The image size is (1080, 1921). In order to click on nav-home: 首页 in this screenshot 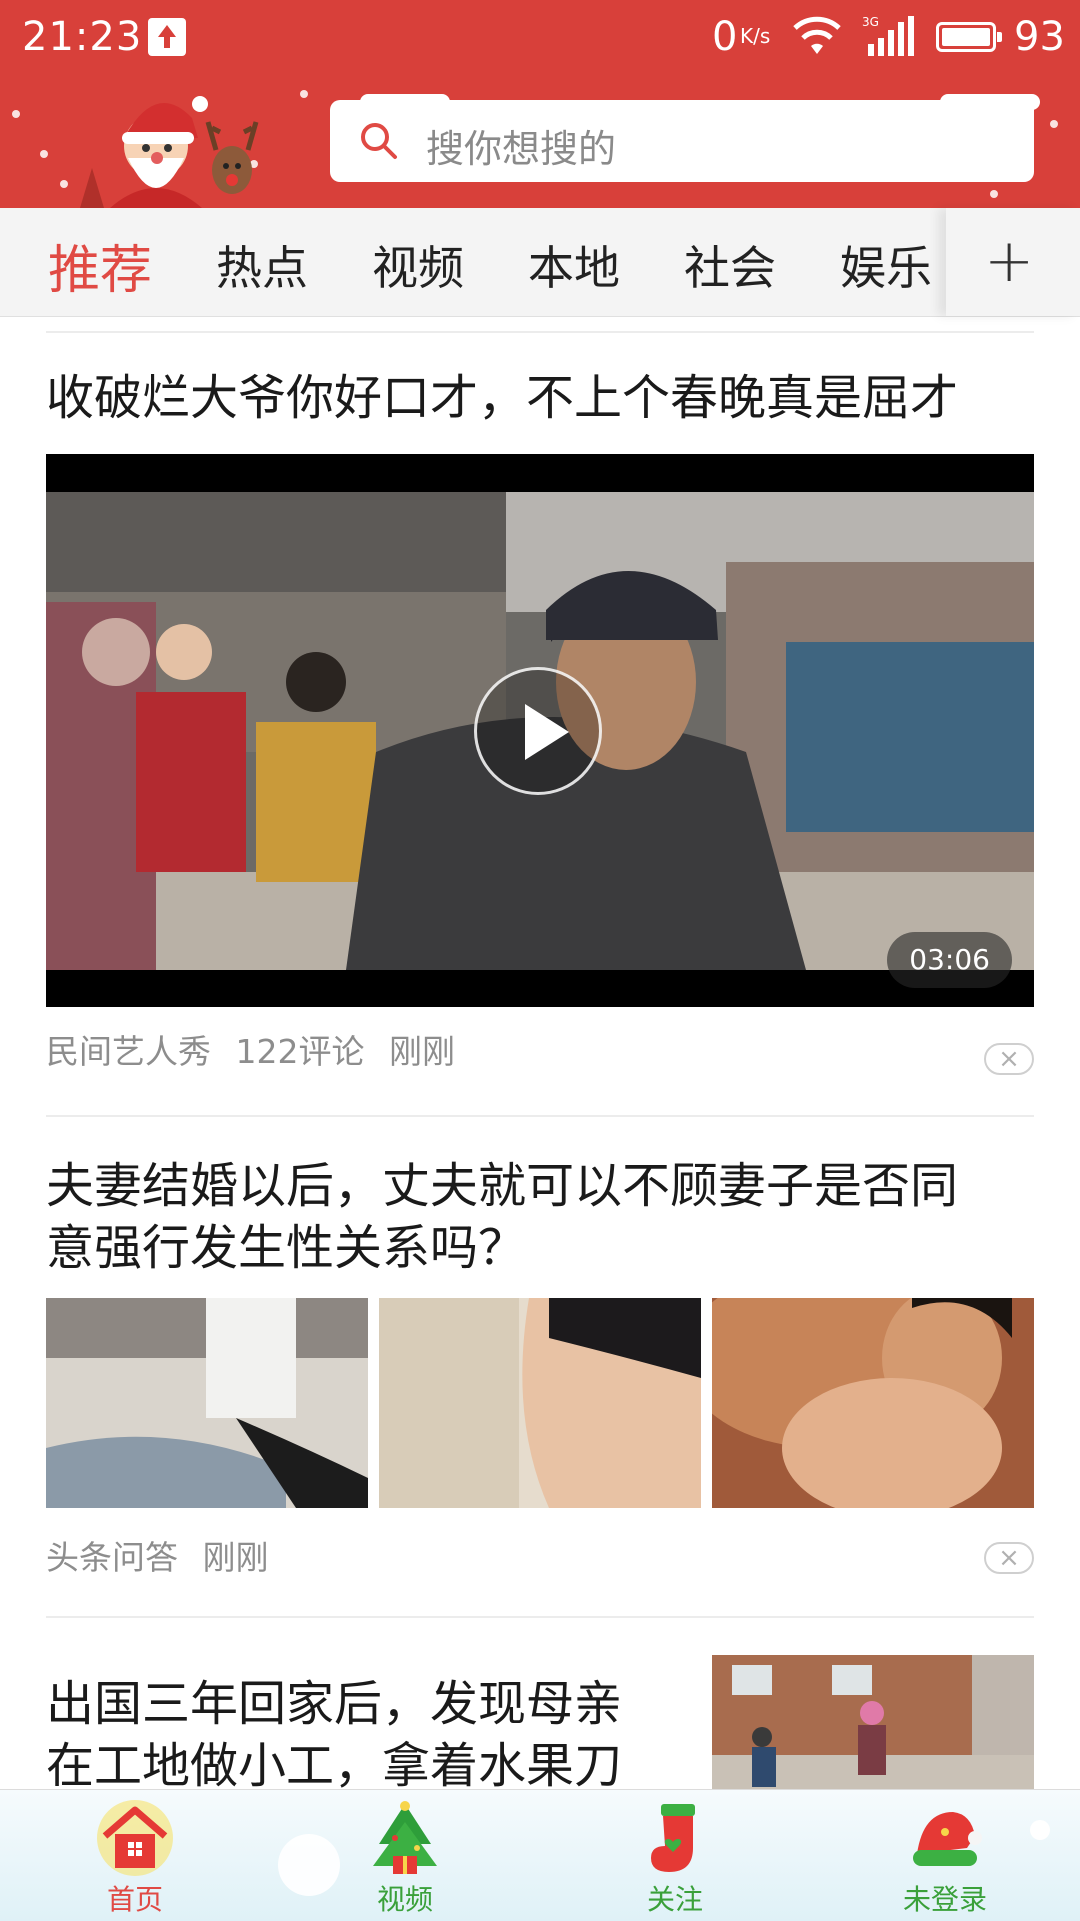, I will do `click(135, 1855)`.